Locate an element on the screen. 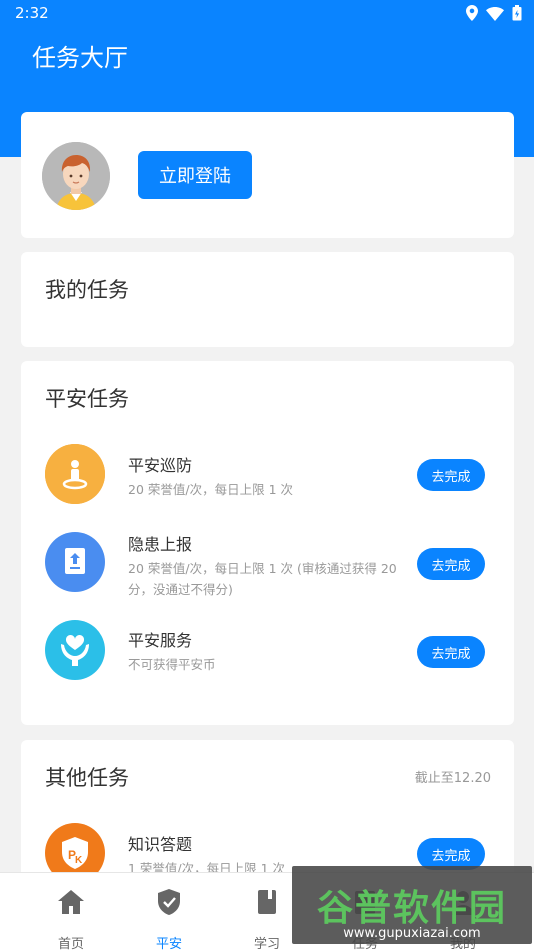 The width and height of the screenshot is (534, 950). avatar is located at coordinates (76, 176).